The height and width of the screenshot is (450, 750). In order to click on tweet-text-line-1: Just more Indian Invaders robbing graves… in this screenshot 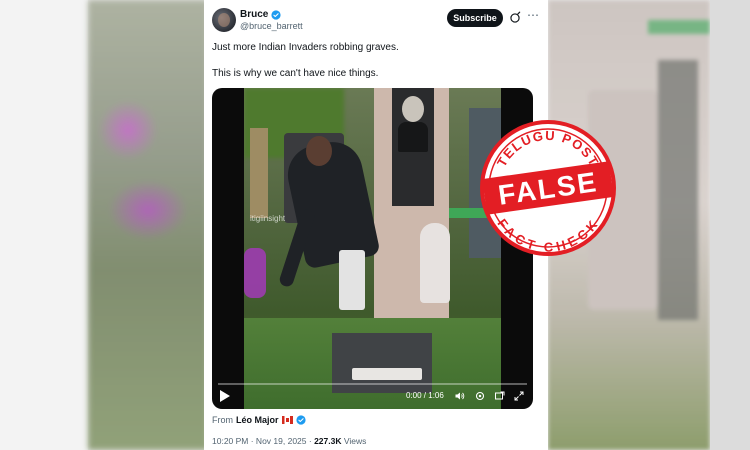, I will do `click(305, 47)`.